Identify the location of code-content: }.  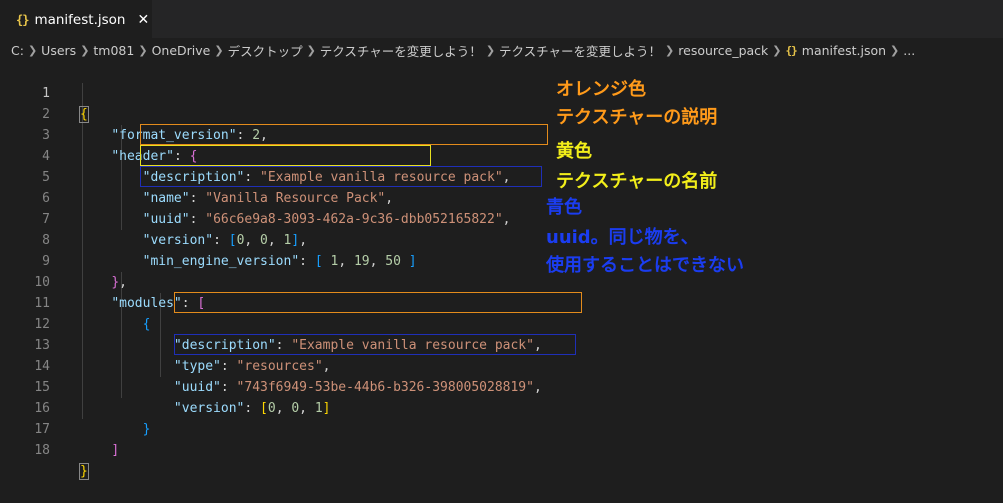
(84, 471).